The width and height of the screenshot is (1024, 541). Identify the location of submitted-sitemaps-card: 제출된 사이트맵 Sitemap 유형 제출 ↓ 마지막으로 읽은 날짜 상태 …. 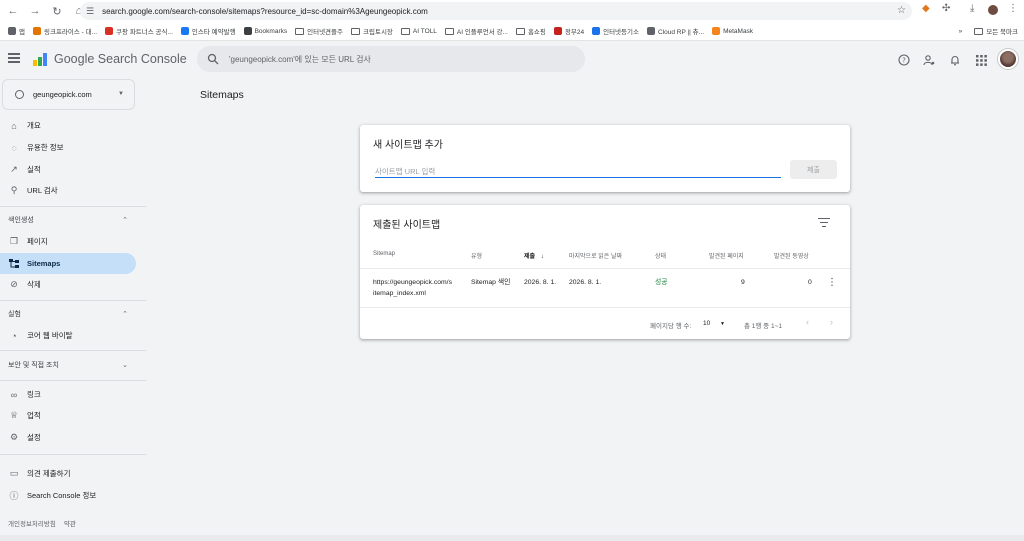
(605, 272).